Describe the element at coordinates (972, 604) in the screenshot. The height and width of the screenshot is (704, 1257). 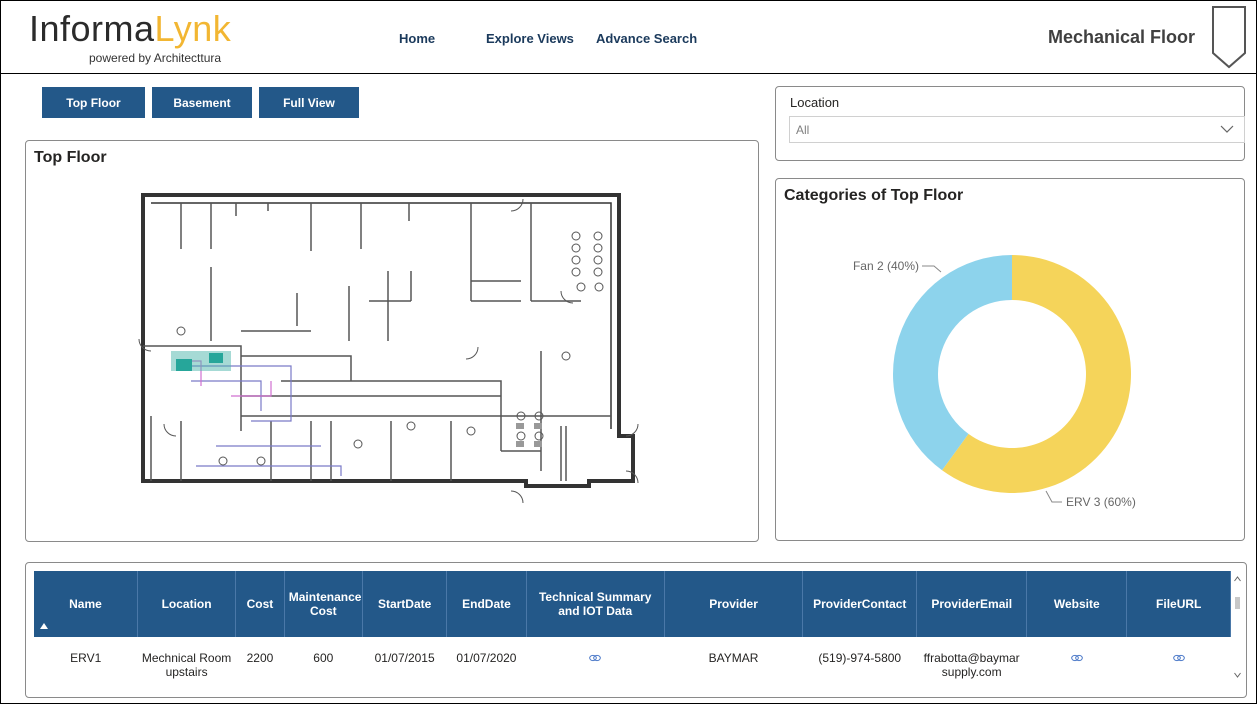
I see `column-header-provider-email: ProviderEmail` at that location.